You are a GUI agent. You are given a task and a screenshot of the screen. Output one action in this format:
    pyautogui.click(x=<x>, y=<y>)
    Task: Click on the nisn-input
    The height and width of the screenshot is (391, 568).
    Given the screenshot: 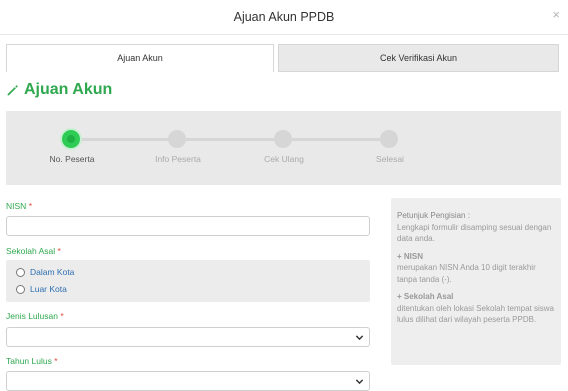 What is the action you would take?
    pyautogui.click(x=188, y=226)
    